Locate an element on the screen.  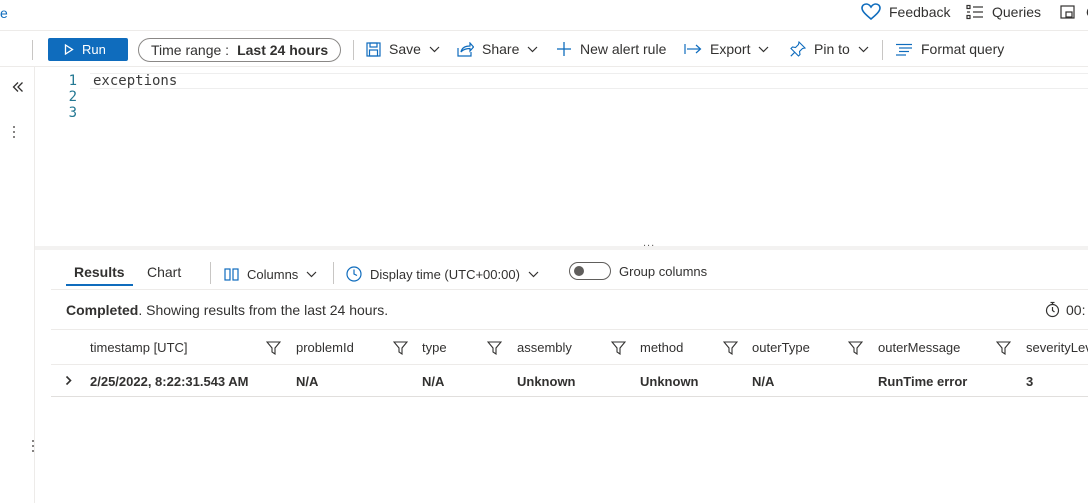
column-header-outertype: outerType is located at coordinates (781, 347).